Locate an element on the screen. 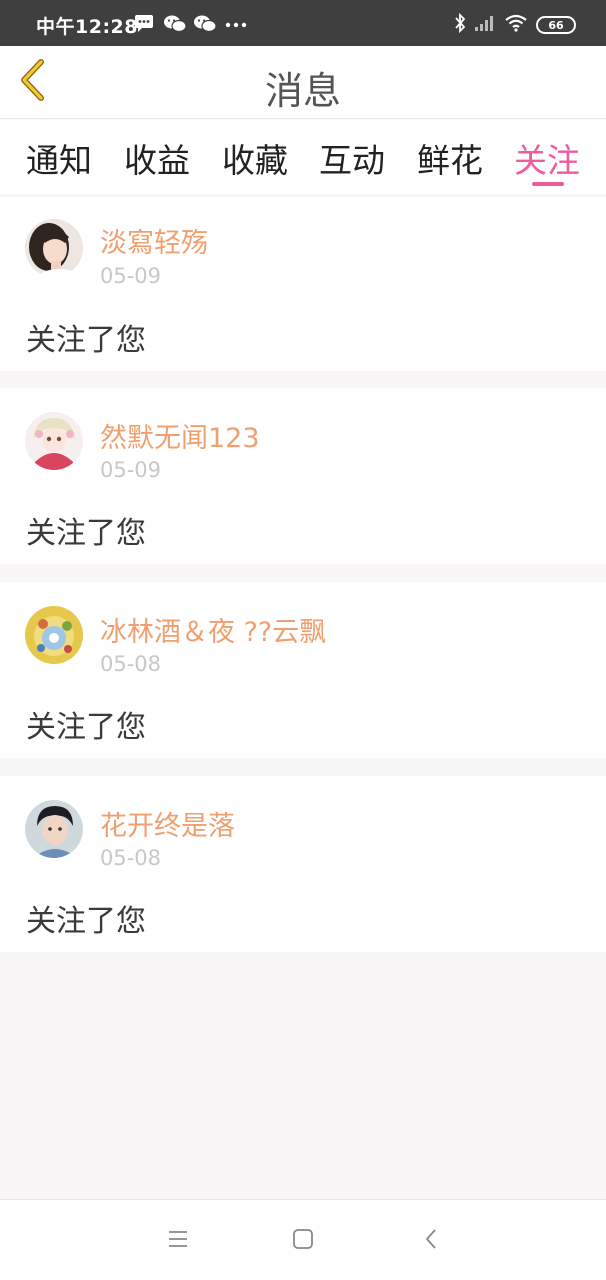 The height and width of the screenshot is (1280, 606). system-nav-bar is located at coordinates (303, 1239).